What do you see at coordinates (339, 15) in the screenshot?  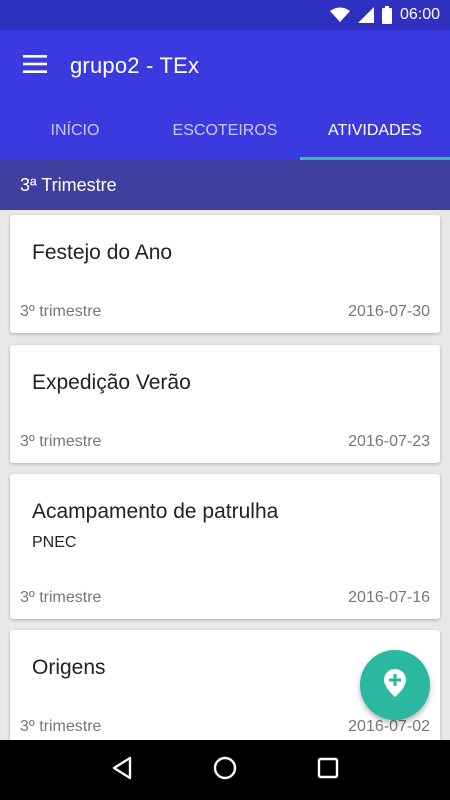 I see `wifi-icon` at bounding box center [339, 15].